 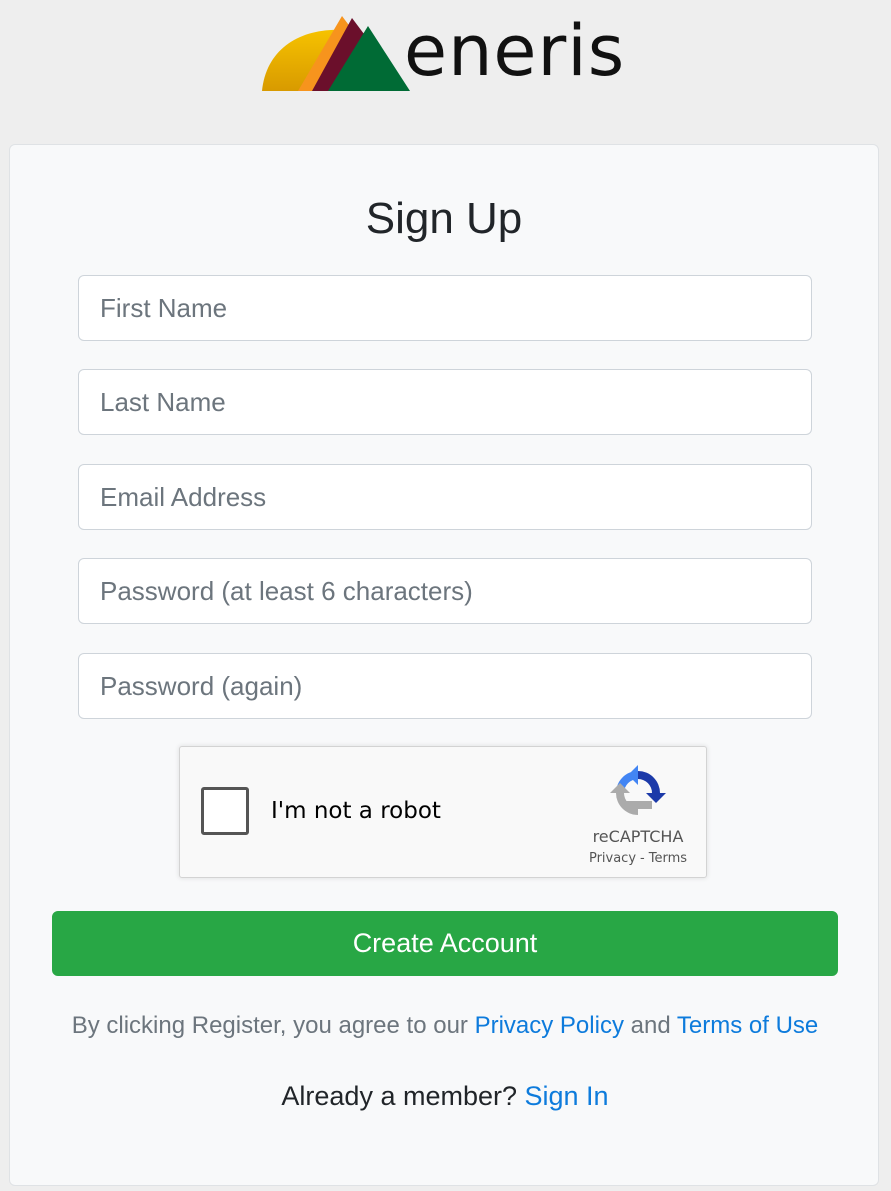 I want to click on recaptcha-icon, so click(x=638, y=790).